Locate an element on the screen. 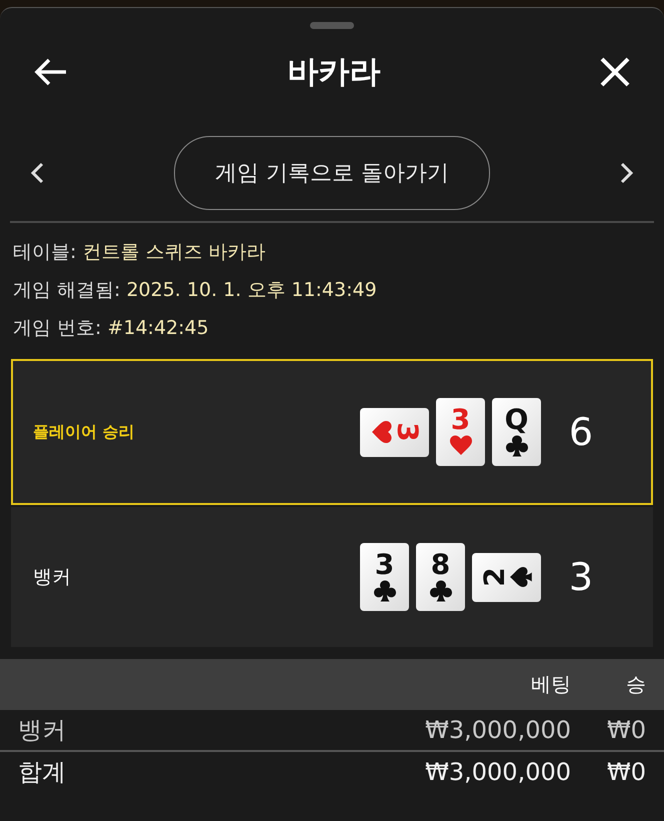 This screenshot has width=664, height=821. info-label: 테이블: is located at coordinates (44, 252).